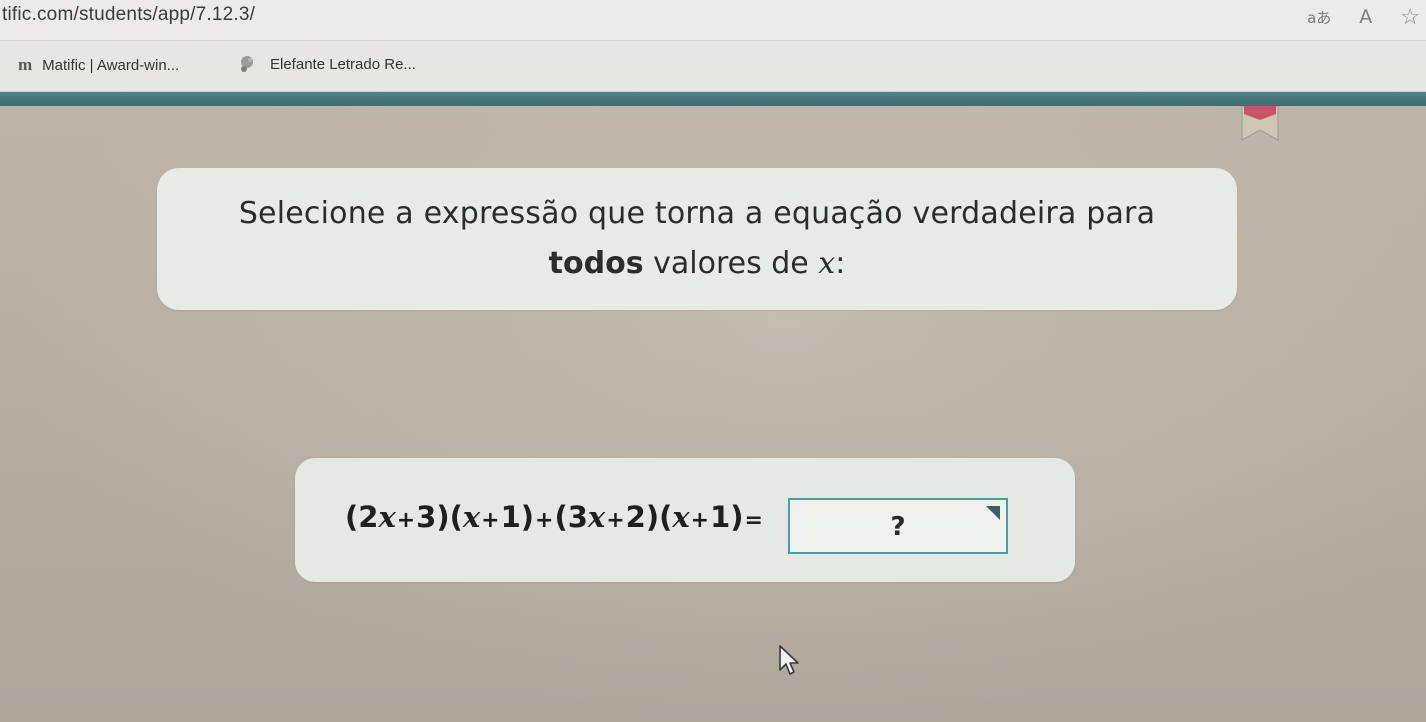  Describe the element at coordinates (753, 520) in the screenshot. I see `equation-operator: =` at that location.